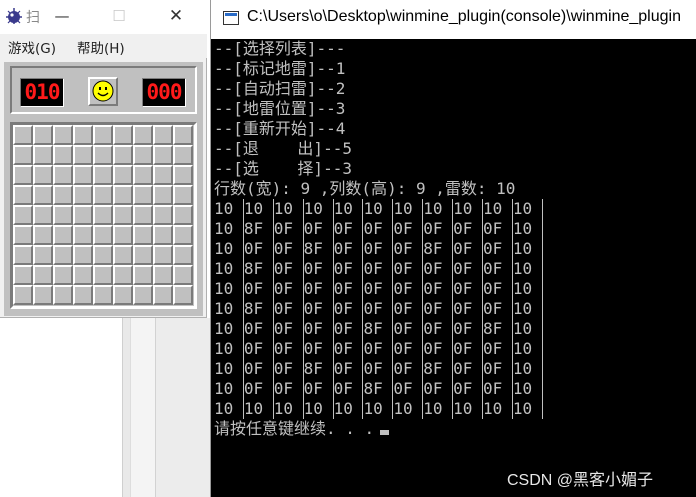 The width and height of the screenshot is (696, 497). I want to click on smiley-button, so click(103, 91).